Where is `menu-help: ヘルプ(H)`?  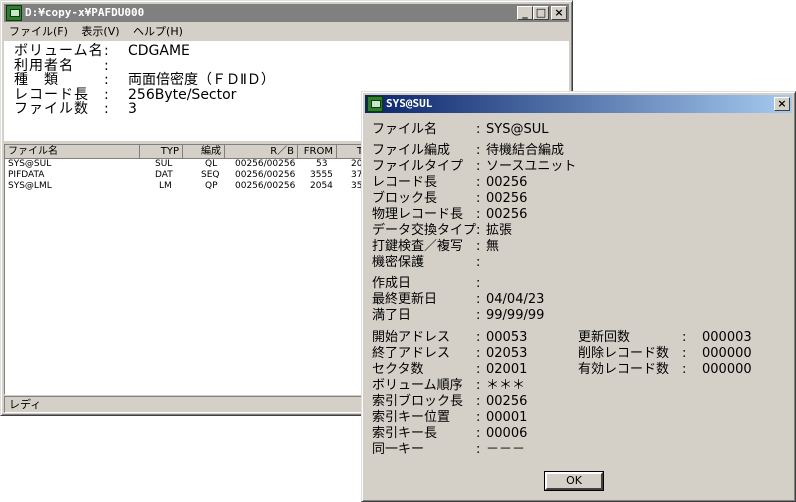
menu-help: ヘルプ(H) is located at coordinates (158, 32).